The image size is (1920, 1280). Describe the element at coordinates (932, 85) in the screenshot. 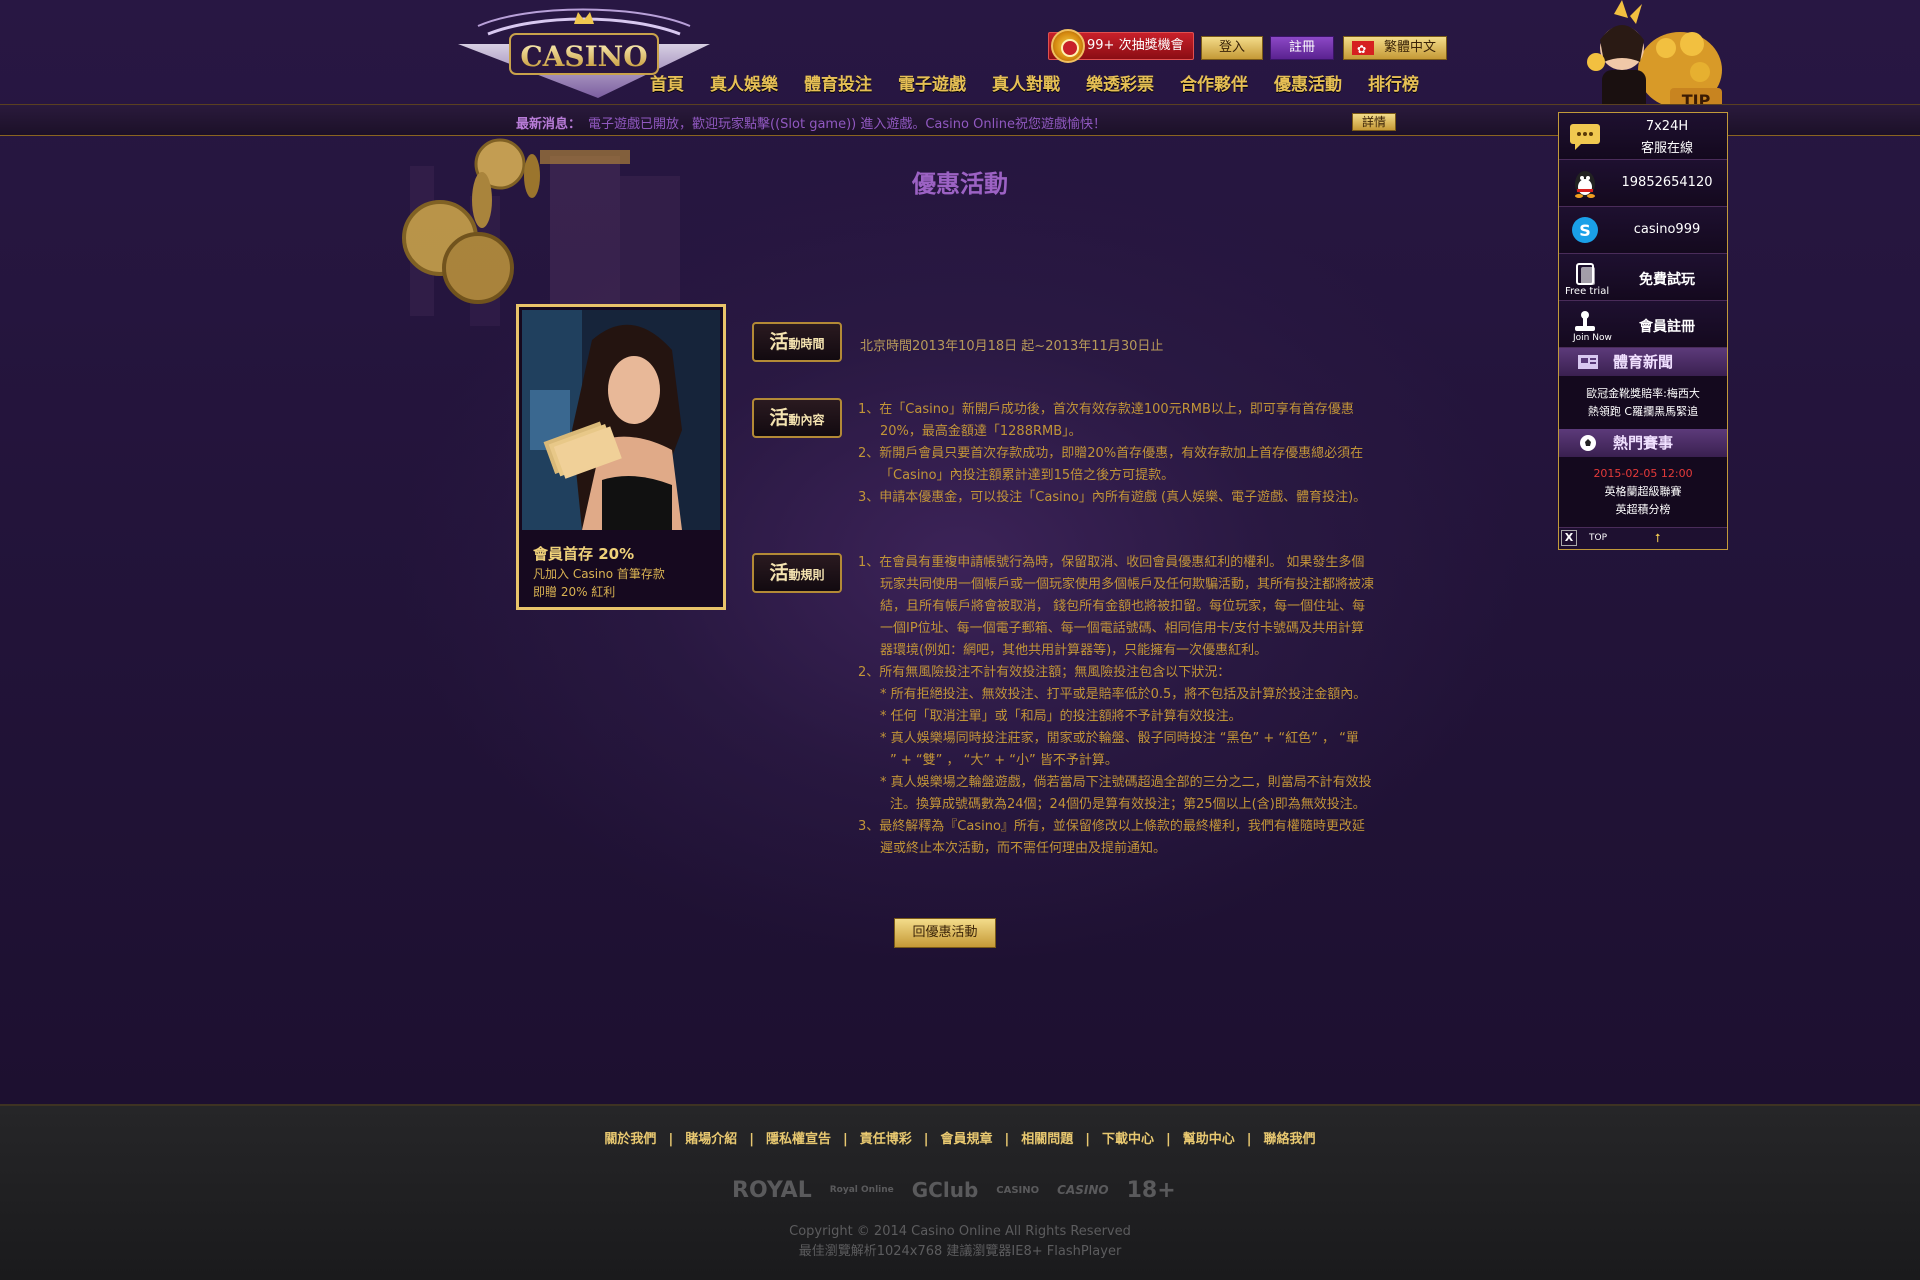

I see `nav-slots: 電子遊戲` at that location.